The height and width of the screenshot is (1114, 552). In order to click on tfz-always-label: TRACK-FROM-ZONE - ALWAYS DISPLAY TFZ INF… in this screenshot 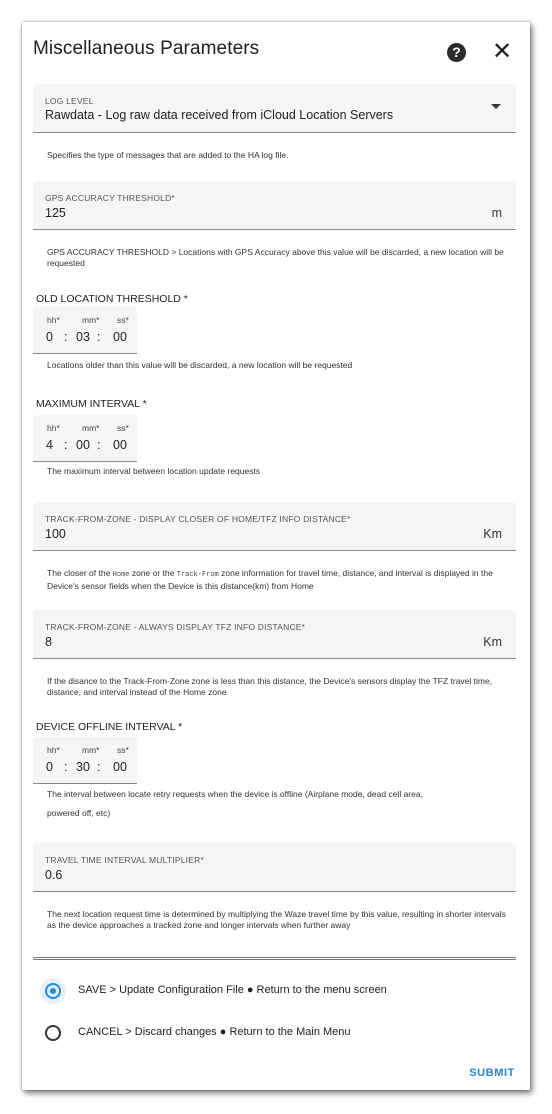, I will do `click(175, 627)`.